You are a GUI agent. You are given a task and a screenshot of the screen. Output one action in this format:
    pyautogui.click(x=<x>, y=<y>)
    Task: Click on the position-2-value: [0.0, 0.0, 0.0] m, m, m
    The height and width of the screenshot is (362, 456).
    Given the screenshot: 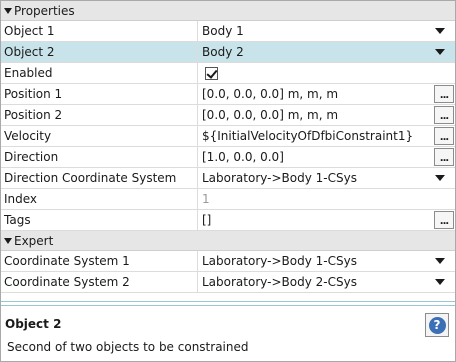 What is the action you would take?
    pyautogui.click(x=270, y=115)
    